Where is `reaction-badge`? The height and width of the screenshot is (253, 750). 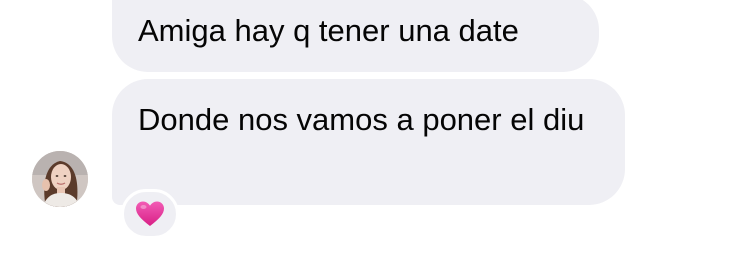 reaction-badge is located at coordinates (150, 214).